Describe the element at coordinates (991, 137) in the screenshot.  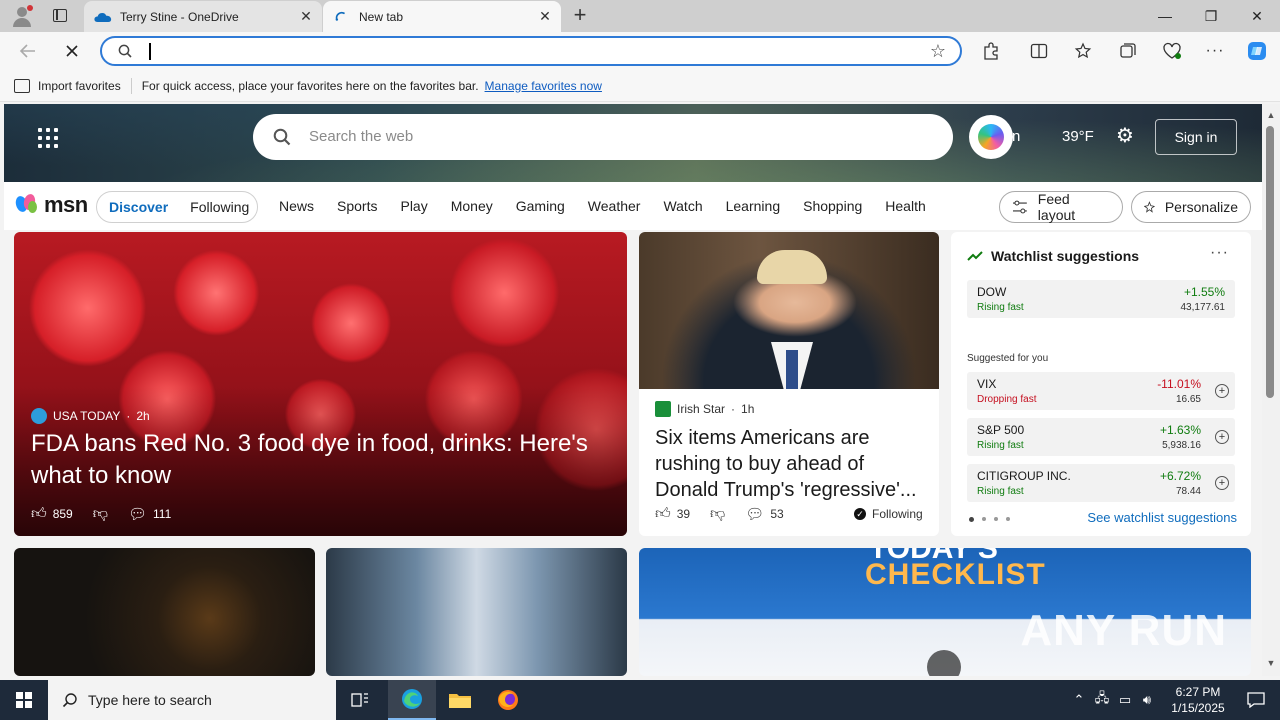
I see `copilot-search-button` at that location.